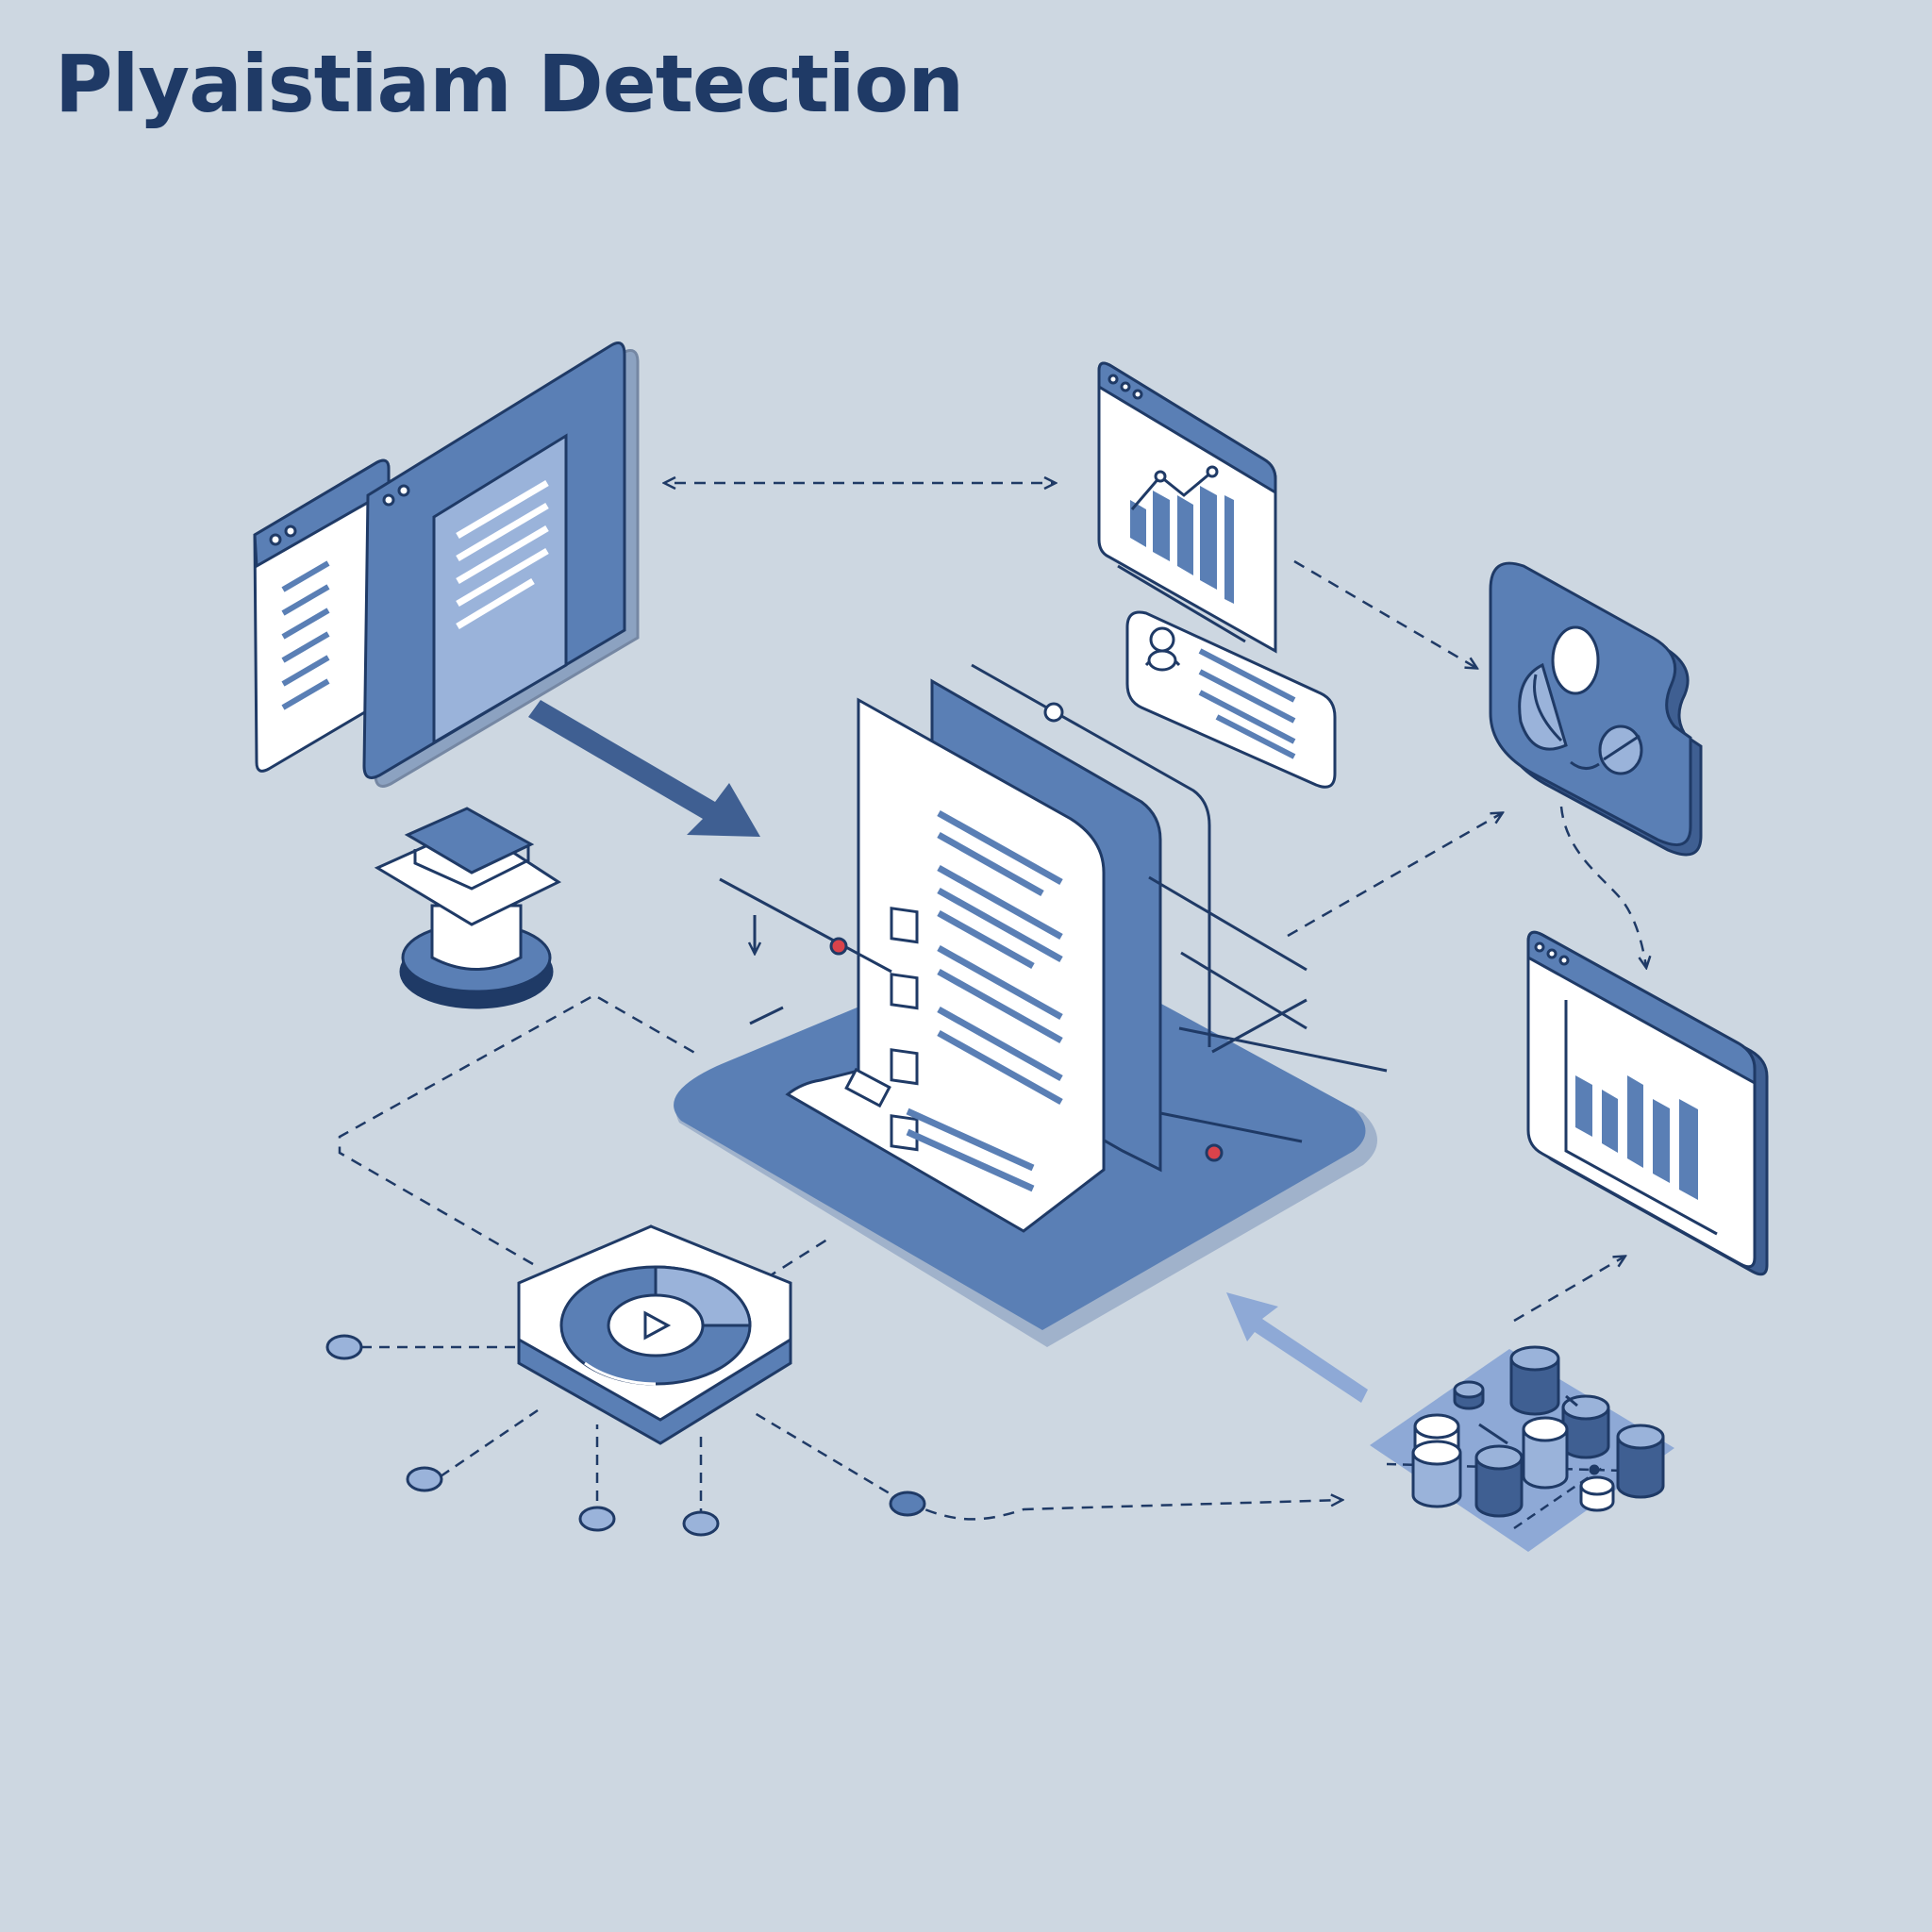 The height and width of the screenshot is (1932, 1932). What do you see at coordinates (1569, 1290) in the screenshot?
I see `connector-db-to-report` at bounding box center [1569, 1290].